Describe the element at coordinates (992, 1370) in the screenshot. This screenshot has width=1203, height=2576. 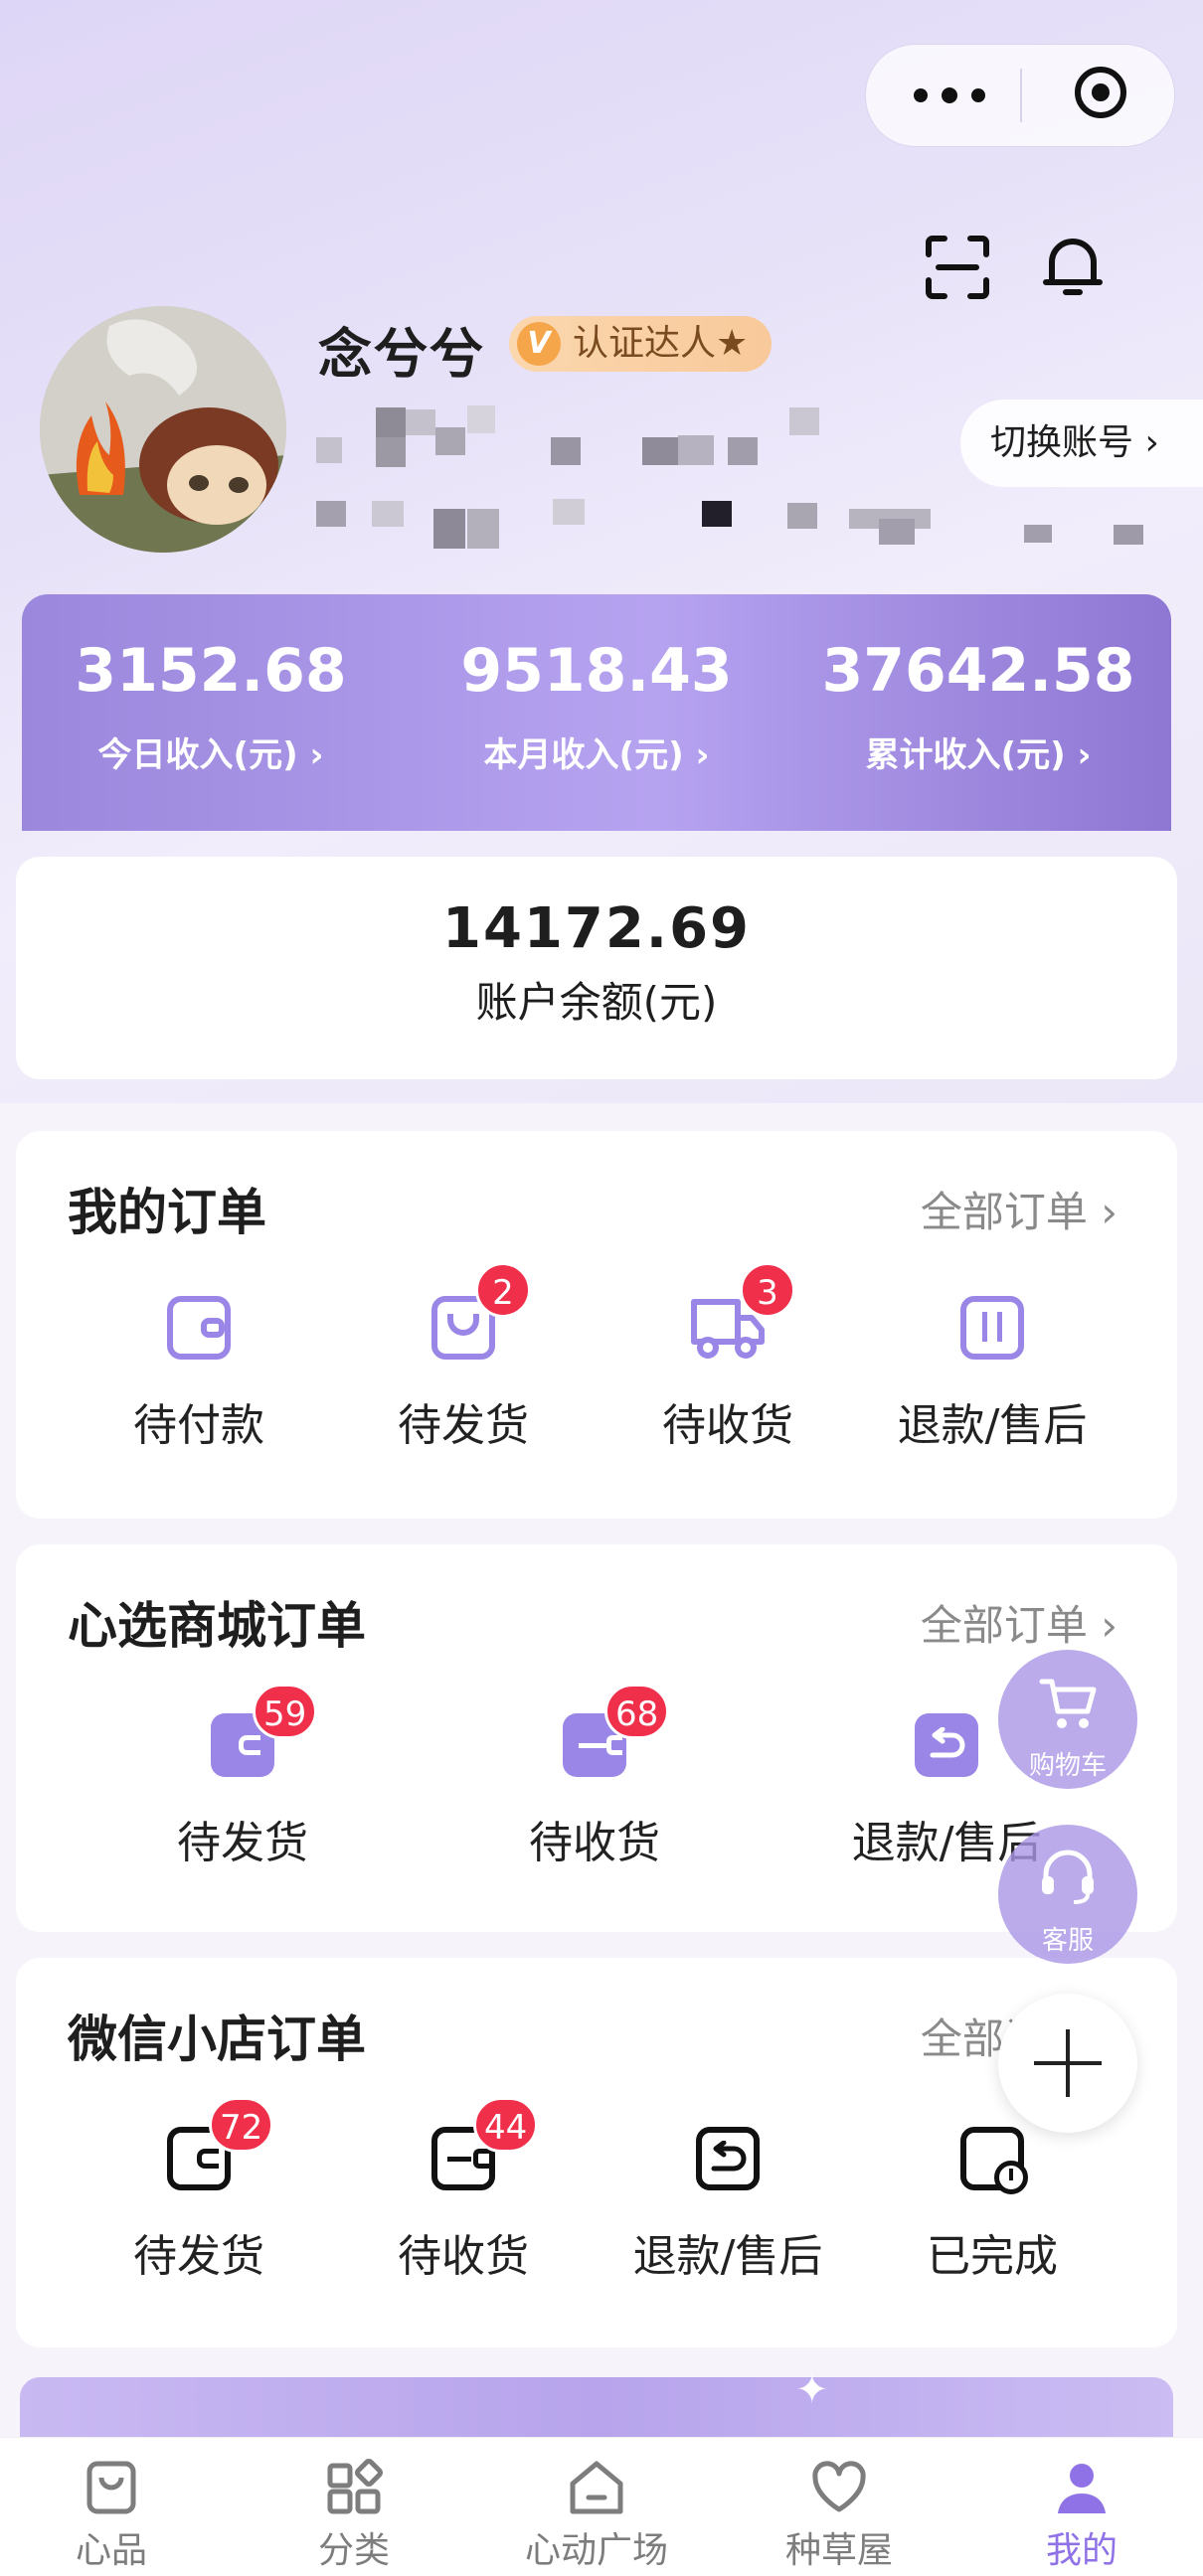
I see `order-refund: 退款/售后` at that location.